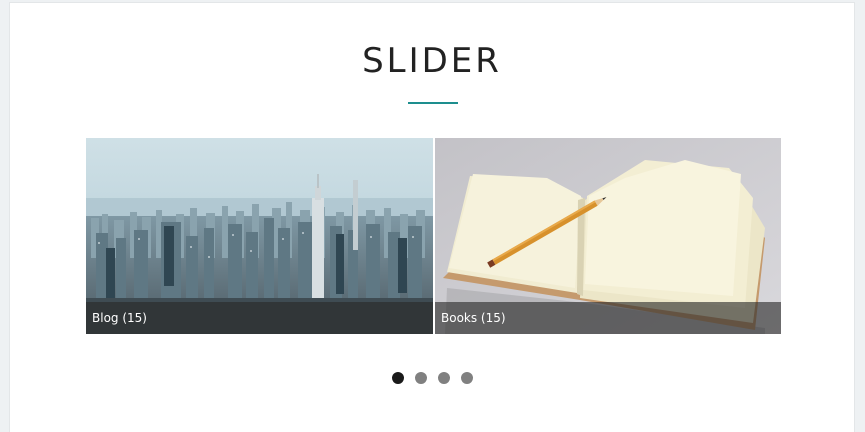  I want to click on section-title: SLIDER, so click(432, 61).